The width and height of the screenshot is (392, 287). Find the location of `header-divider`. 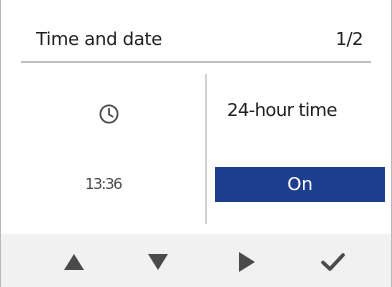

header-divider is located at coordinates (196, 62).